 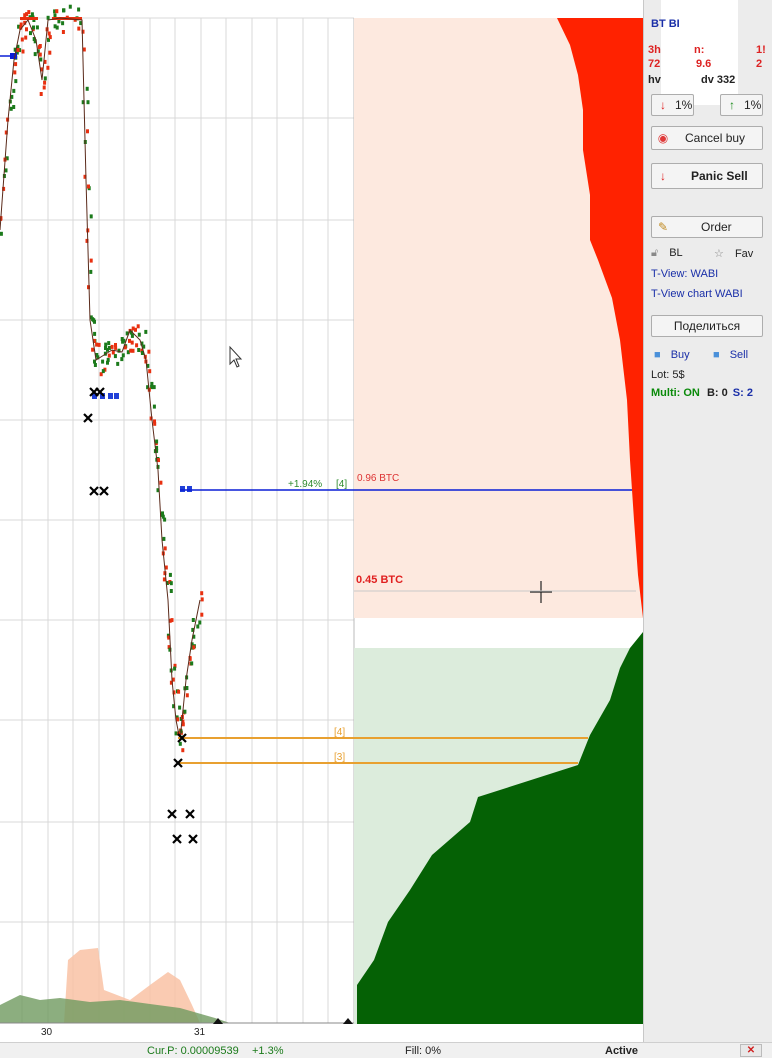 I want to click on fav-toggle: ☆ Fav, so click(x=733, y=253).